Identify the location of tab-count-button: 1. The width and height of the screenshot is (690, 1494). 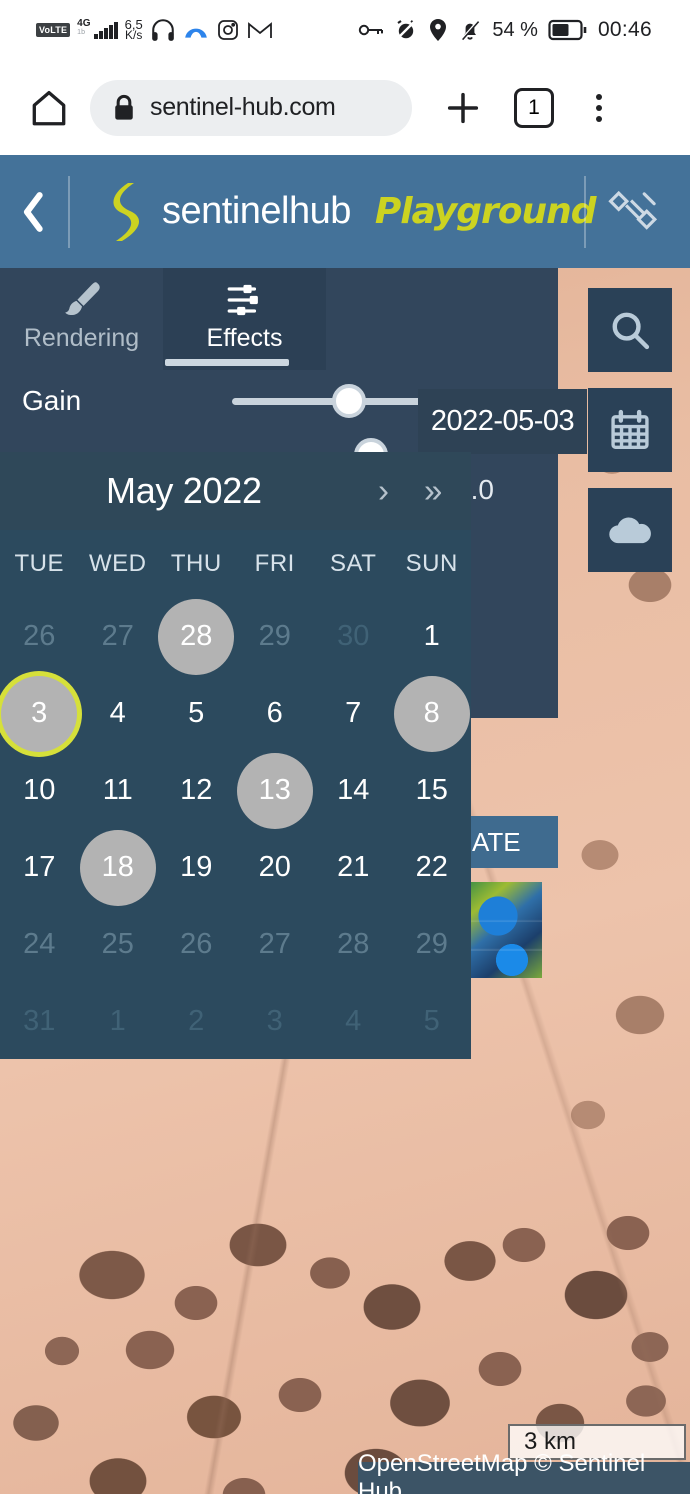
(534, 107).